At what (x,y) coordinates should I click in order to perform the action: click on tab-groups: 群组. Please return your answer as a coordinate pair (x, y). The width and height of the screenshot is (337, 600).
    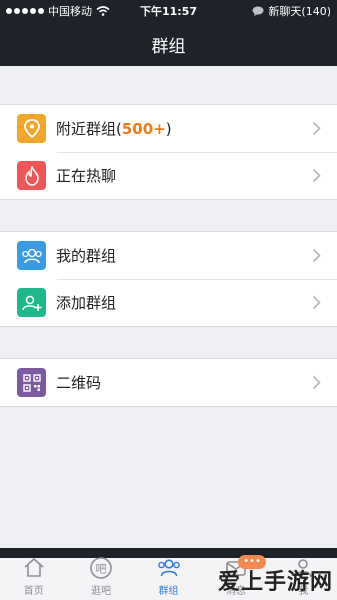
    Looking at the image, I should click on (168, 574).